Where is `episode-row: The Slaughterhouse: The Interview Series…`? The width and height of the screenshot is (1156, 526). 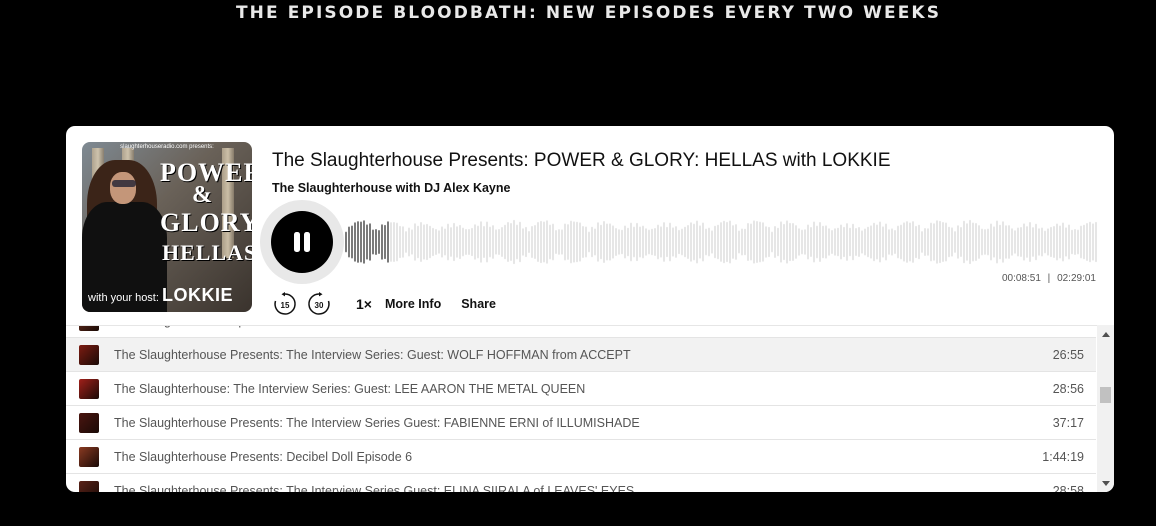 episode-row: The Slaughterhouse: The Interview Series… is located at coordinates (581, 389).